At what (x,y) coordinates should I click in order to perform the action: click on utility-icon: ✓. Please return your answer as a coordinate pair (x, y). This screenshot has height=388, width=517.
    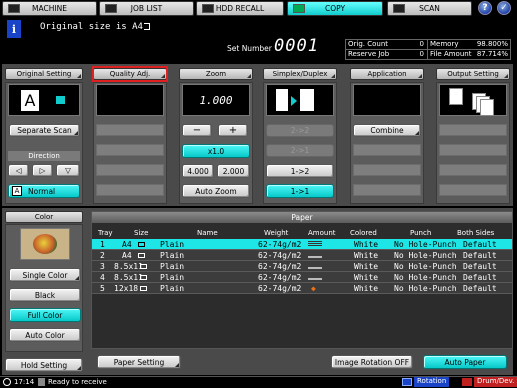
    Looking at the image, I should click on (504, 8).